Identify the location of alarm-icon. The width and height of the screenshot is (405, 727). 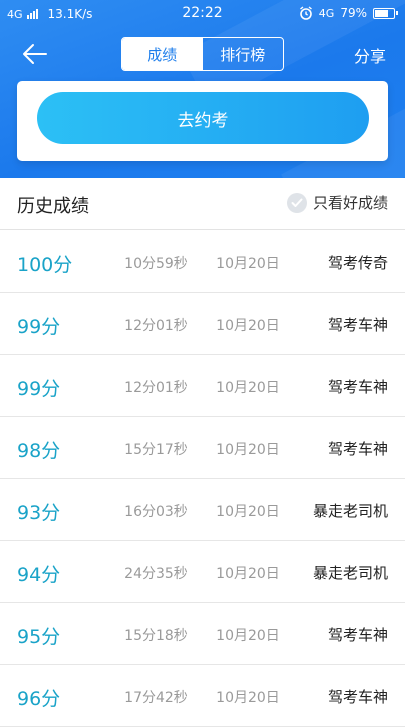
(305, 13).